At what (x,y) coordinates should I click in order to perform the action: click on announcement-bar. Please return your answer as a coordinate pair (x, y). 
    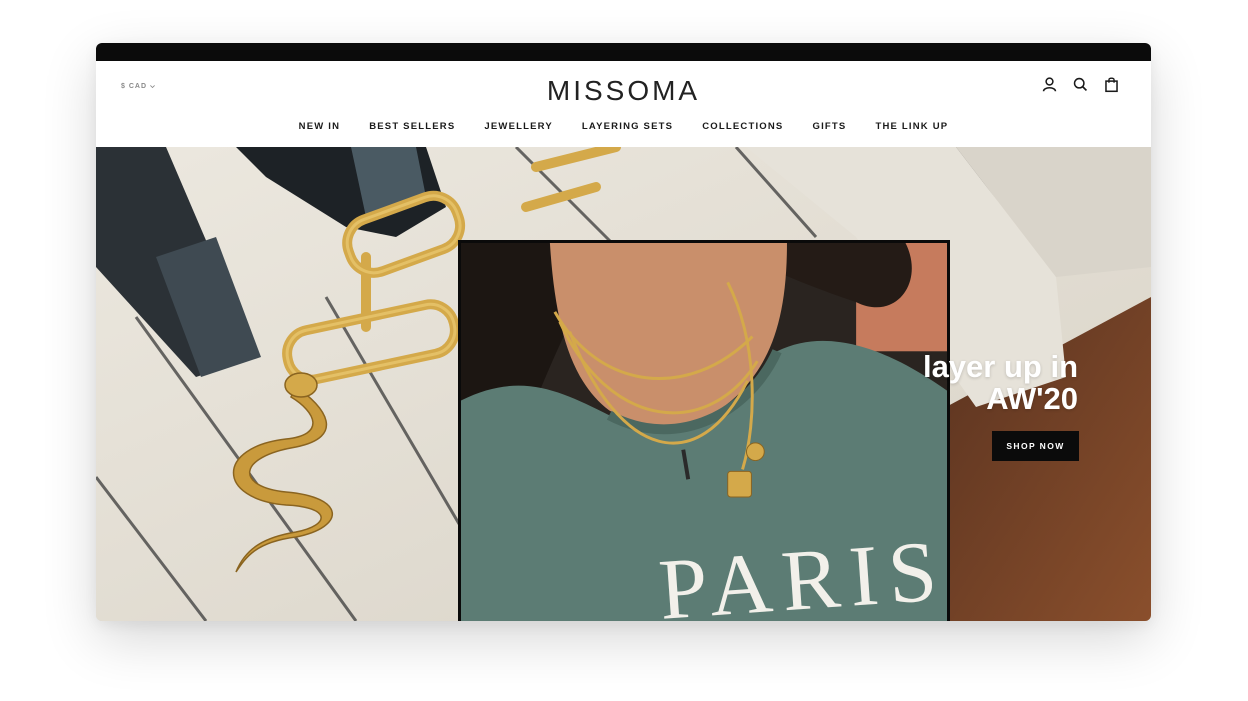
    Looking at the image, I should click on (623, 52).